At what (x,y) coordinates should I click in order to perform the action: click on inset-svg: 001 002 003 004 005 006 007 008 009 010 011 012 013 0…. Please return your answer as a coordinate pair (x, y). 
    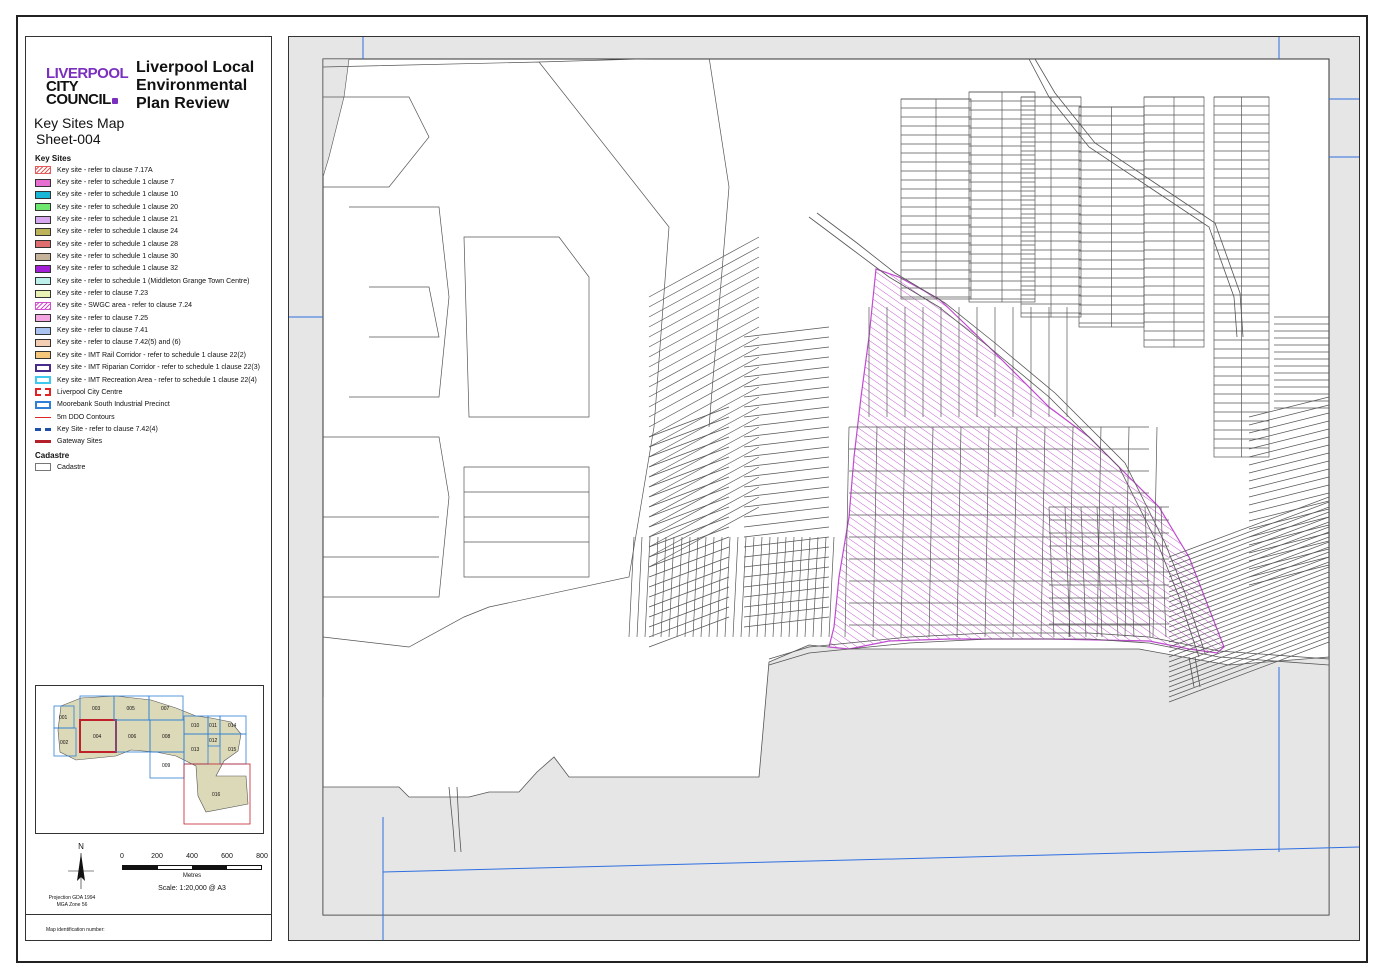
    Looking at the image, I should click on (152, 760).